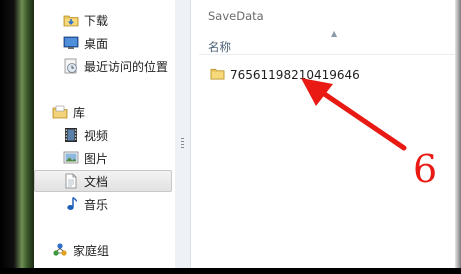 The image size is (461, 274). I want to click on annotation-arrow-head, so click(317, 92).